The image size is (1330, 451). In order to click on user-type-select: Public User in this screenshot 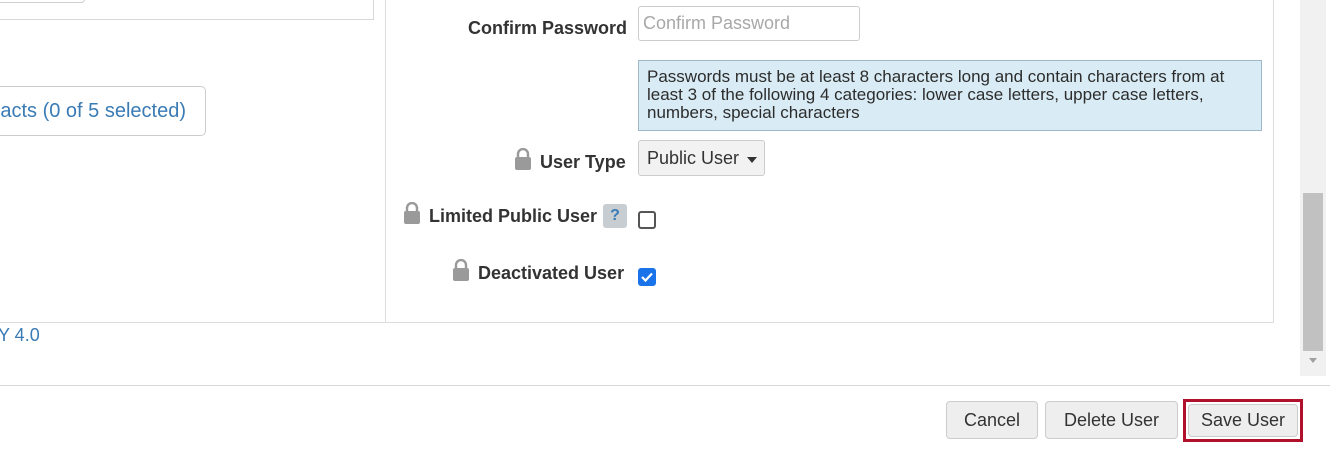, I will do `click(701, 158)`.